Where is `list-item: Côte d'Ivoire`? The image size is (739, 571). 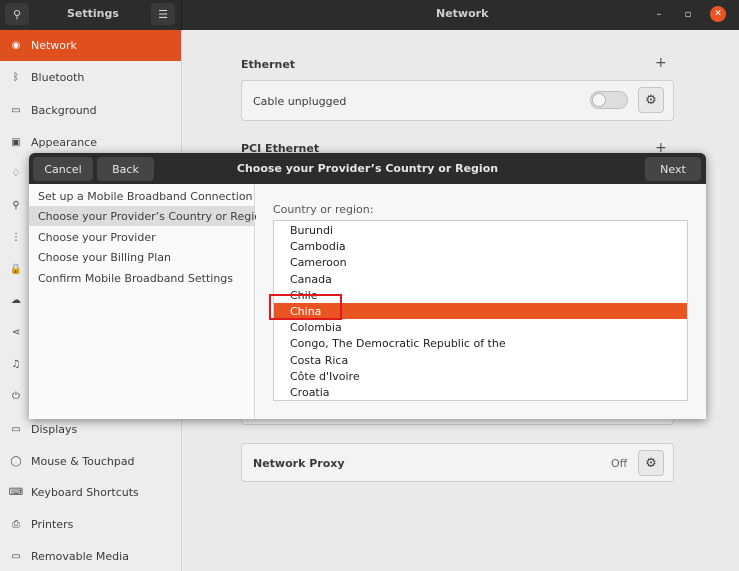 list-item: Côte d'Ivoire is located at coordinates (480, 376).